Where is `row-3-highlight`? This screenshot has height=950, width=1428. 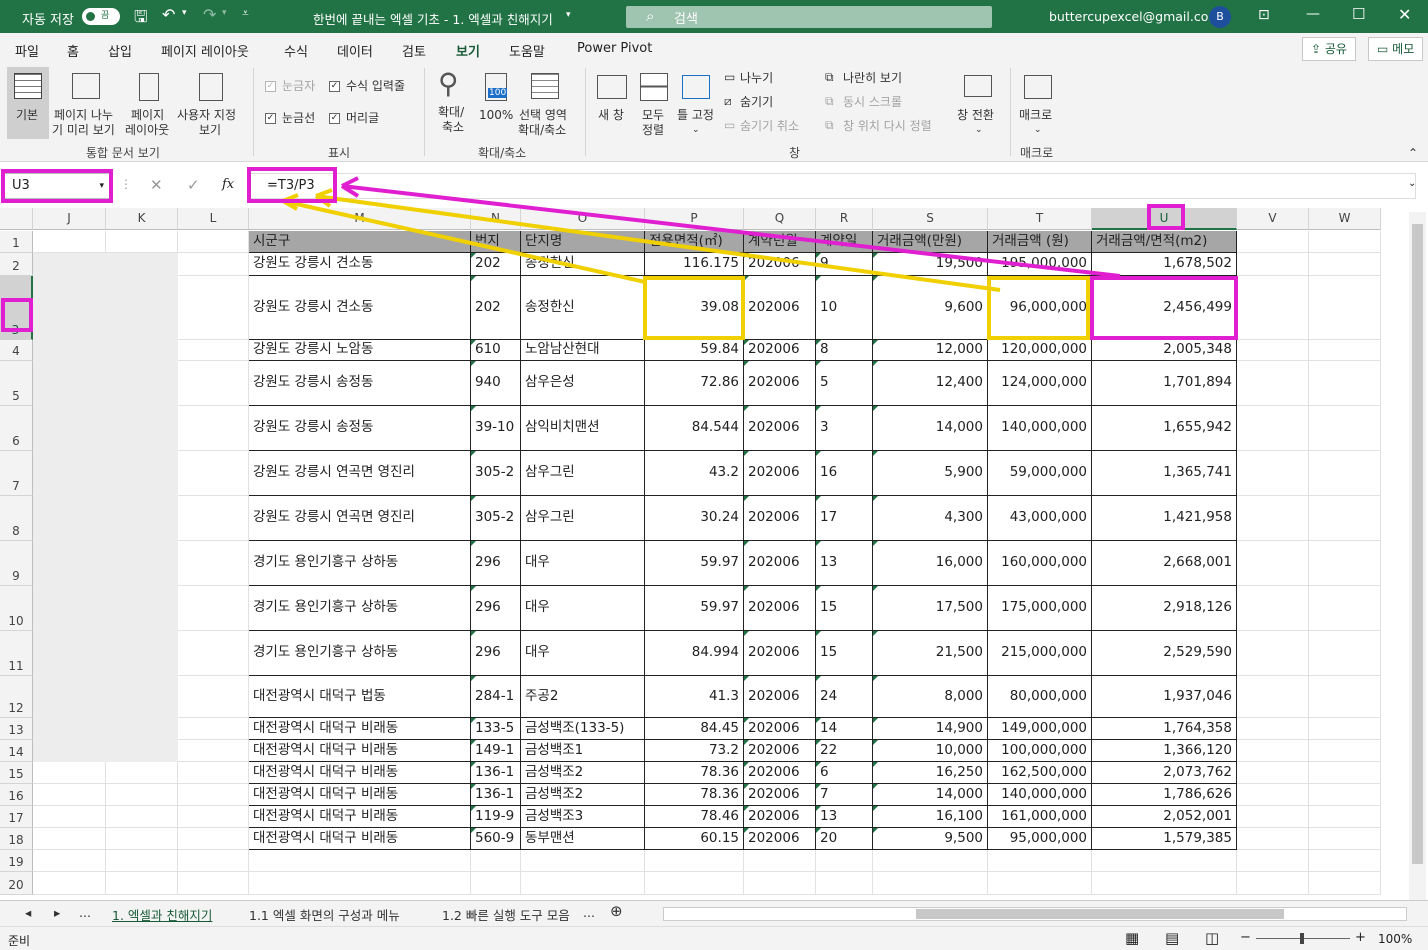
row-3-highlight is located at coordinates (17, 315).